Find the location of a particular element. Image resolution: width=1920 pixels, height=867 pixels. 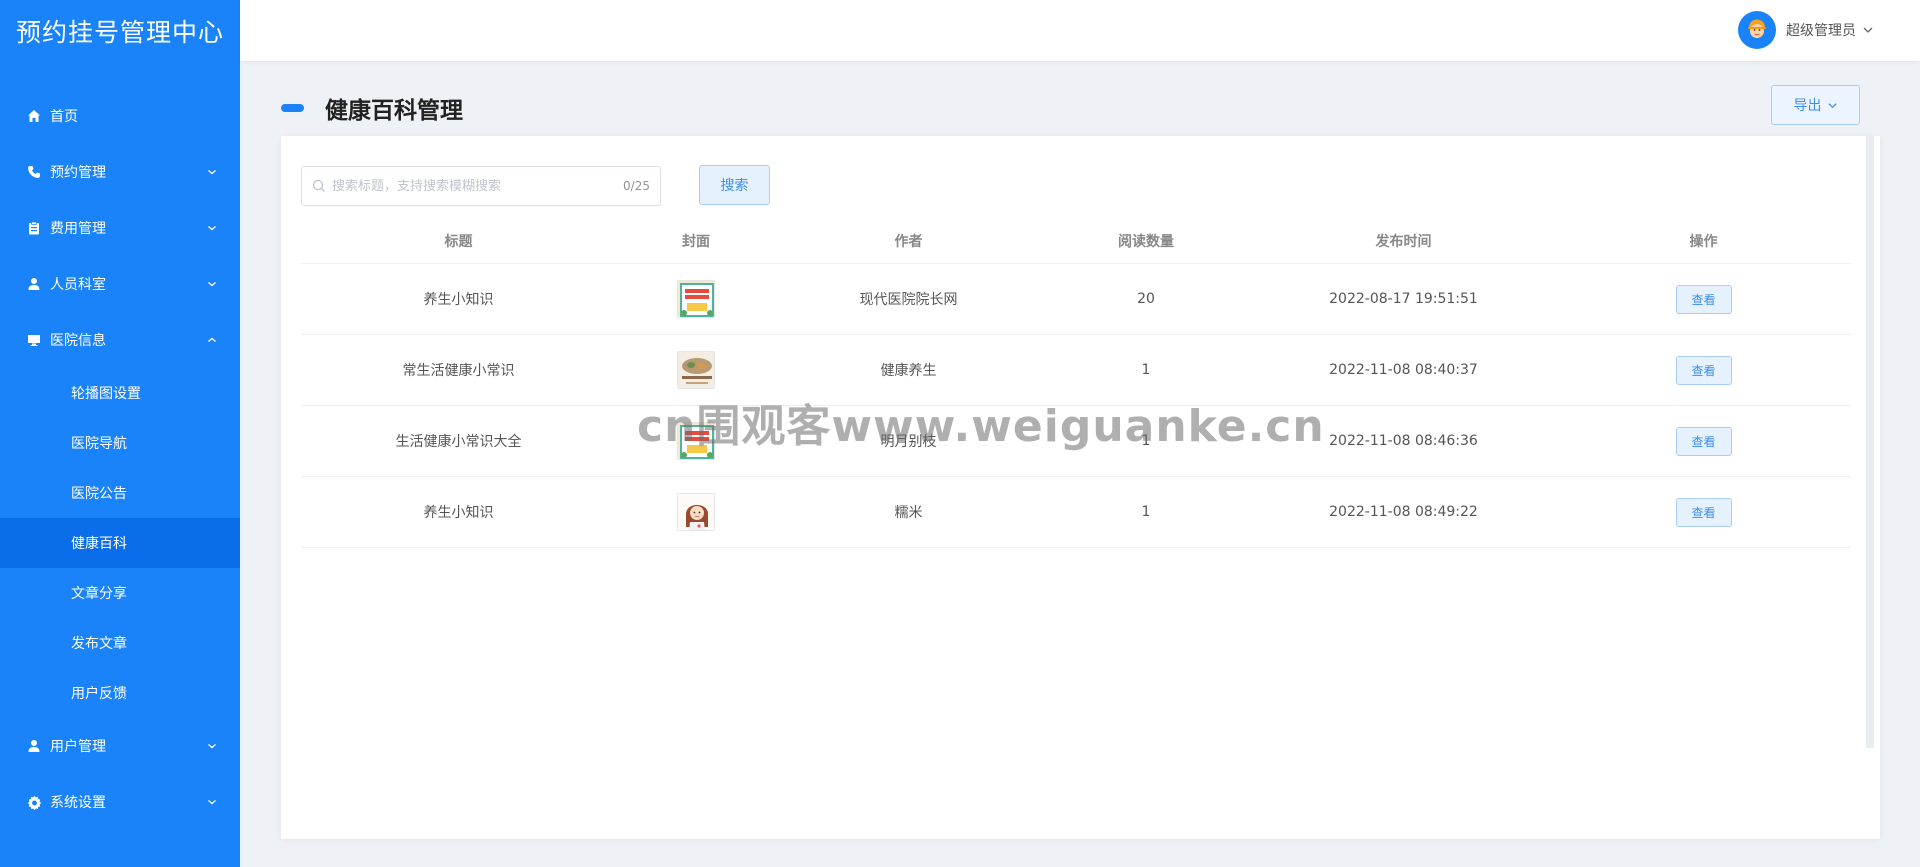

sidebar-subitem-navigation: 医院导航 is located at coordinates (120, 443).